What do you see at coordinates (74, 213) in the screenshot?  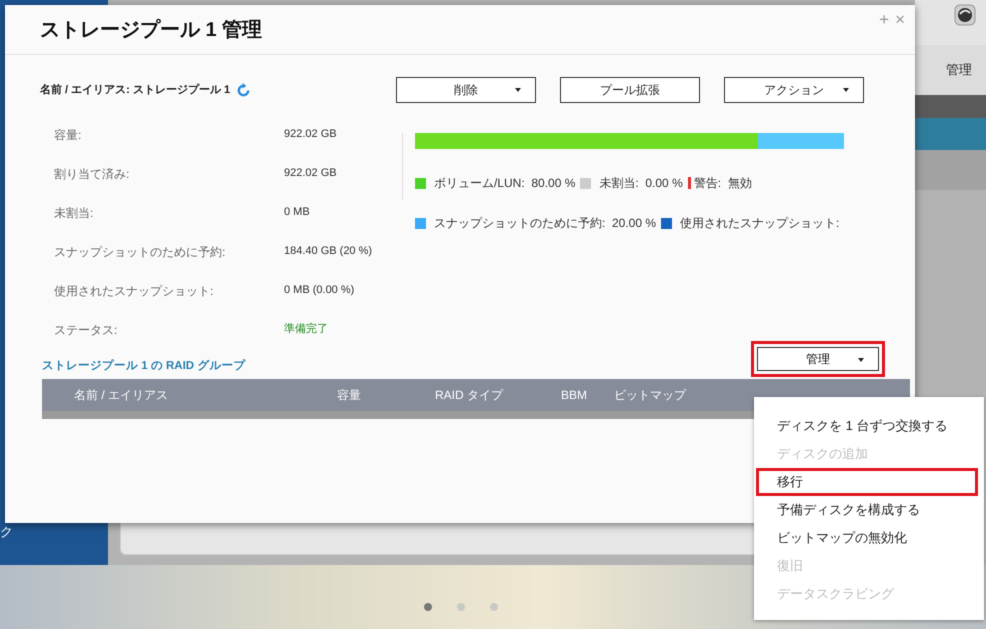 I see `detail-label: 未割当:` at bounding box center [74, 213].